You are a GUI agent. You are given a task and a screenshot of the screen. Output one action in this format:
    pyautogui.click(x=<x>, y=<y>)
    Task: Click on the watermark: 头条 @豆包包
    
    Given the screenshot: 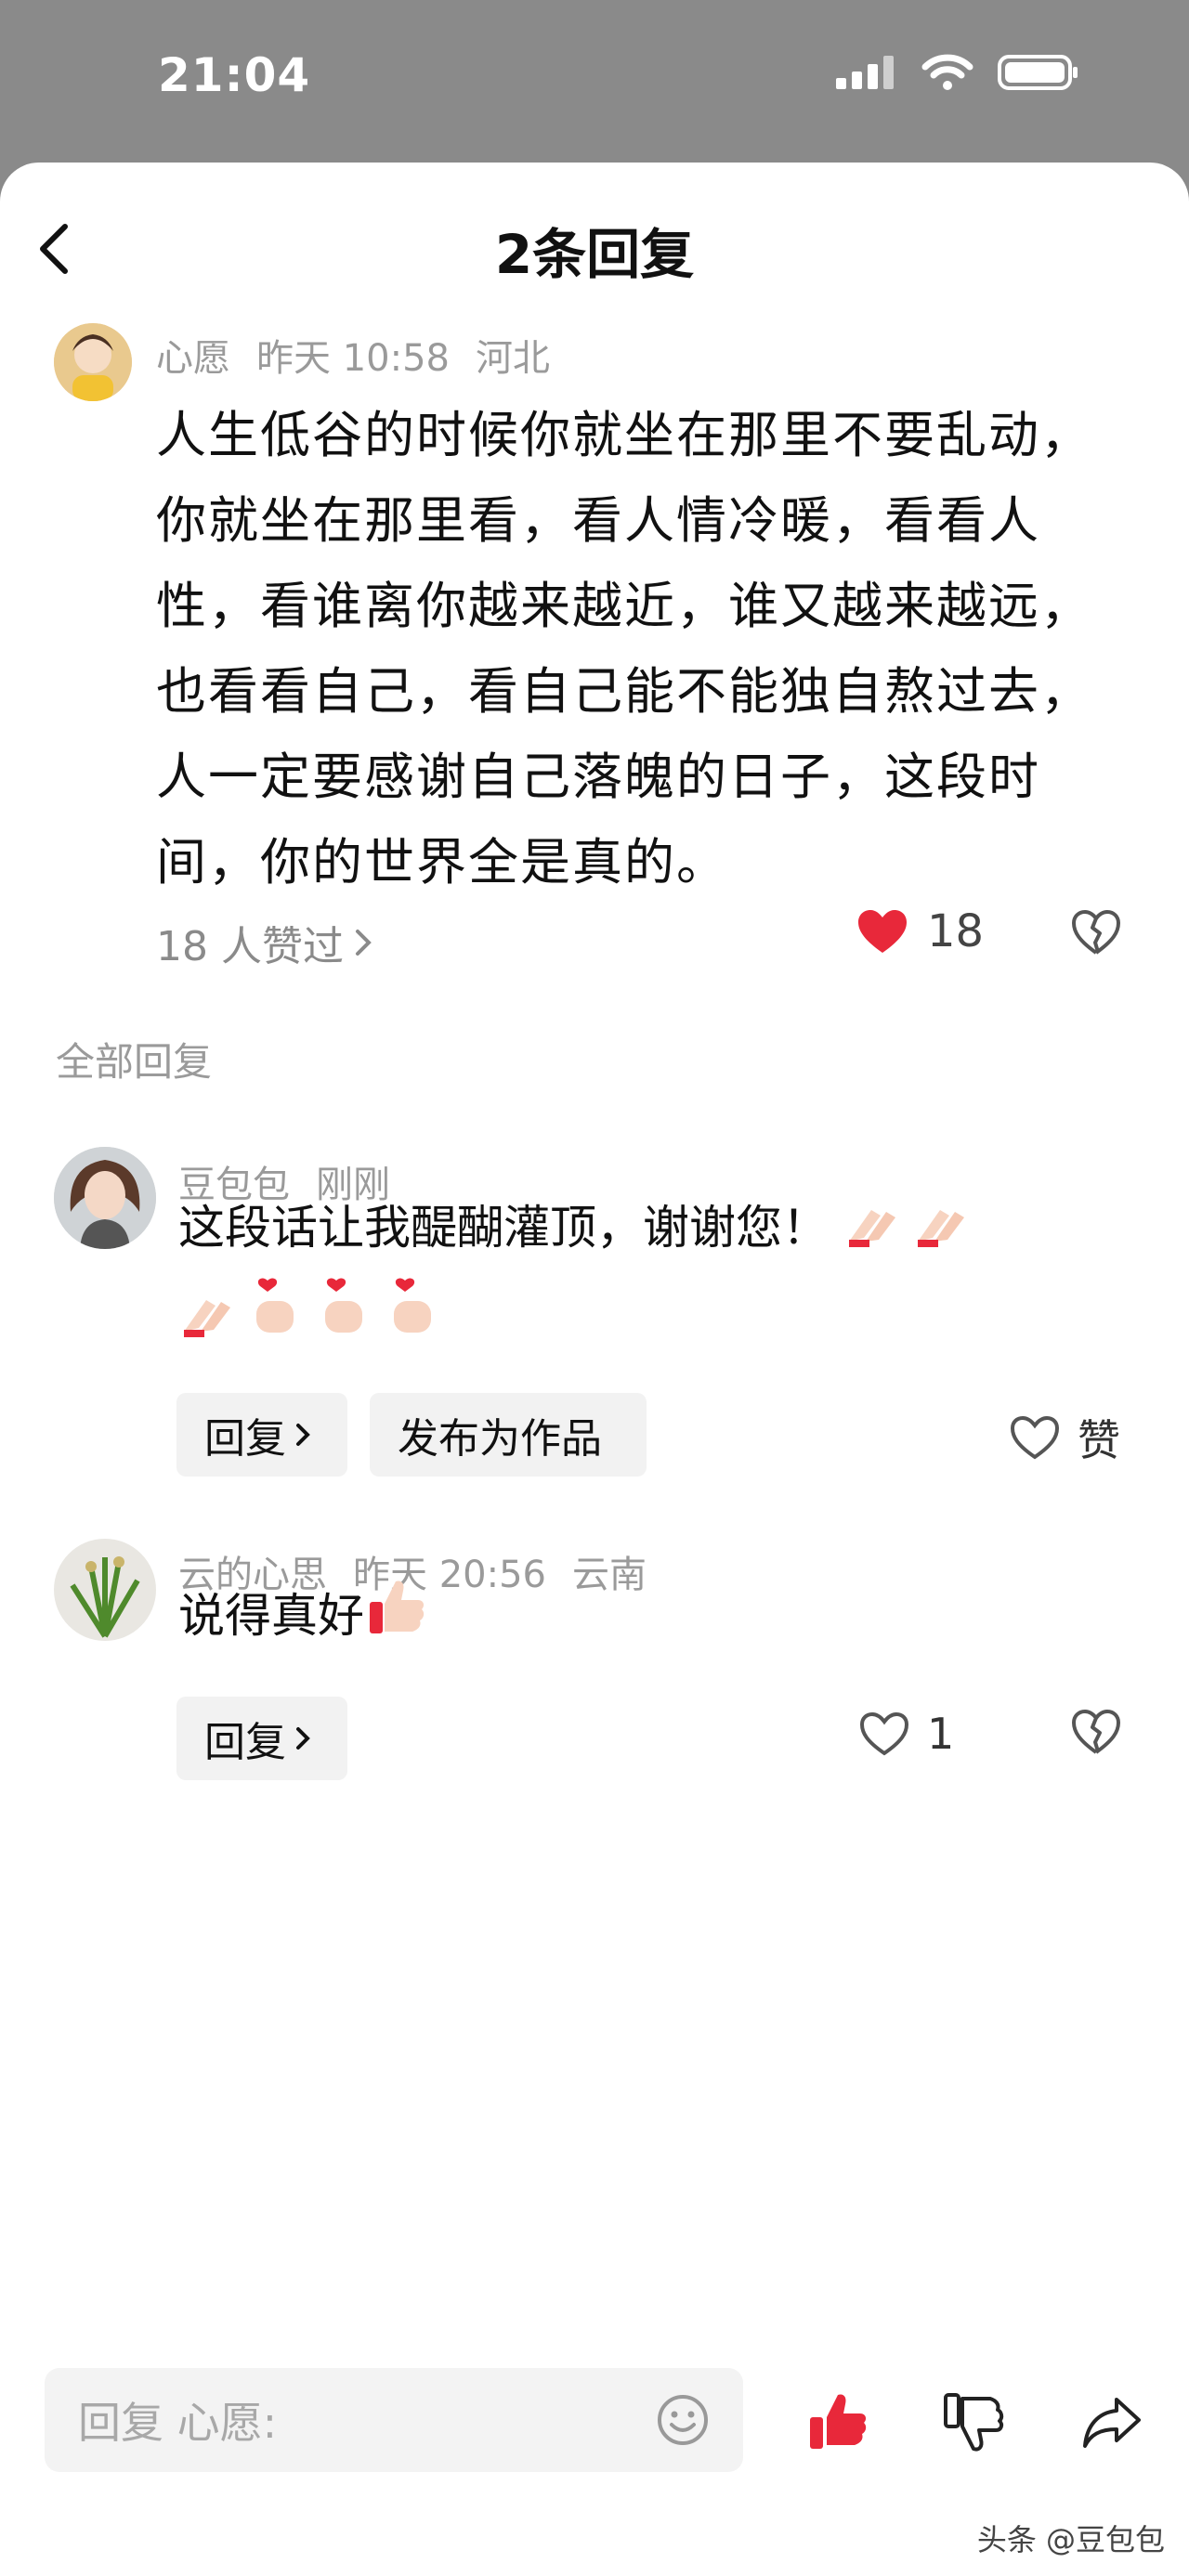 What is the action you would take?
    pyautogui.click(x=1070, y=2539)
    